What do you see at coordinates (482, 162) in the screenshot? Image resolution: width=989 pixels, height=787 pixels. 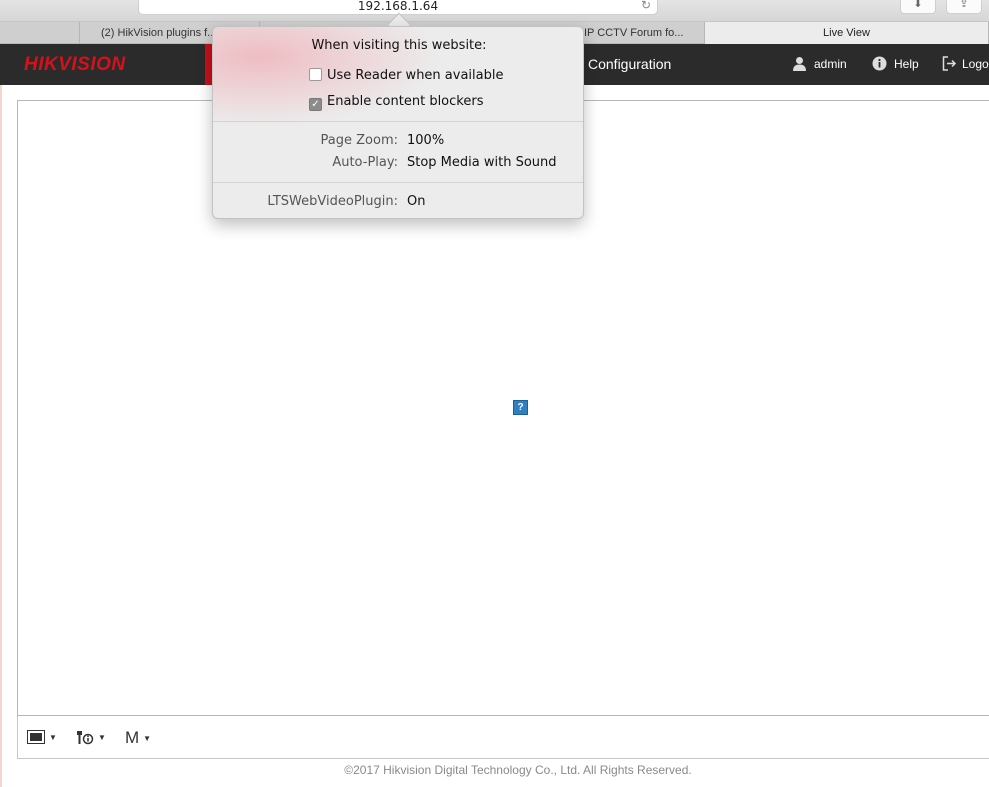 I see `auto-play-select: Stop Media with Sound` at bounding box center [482, 162].